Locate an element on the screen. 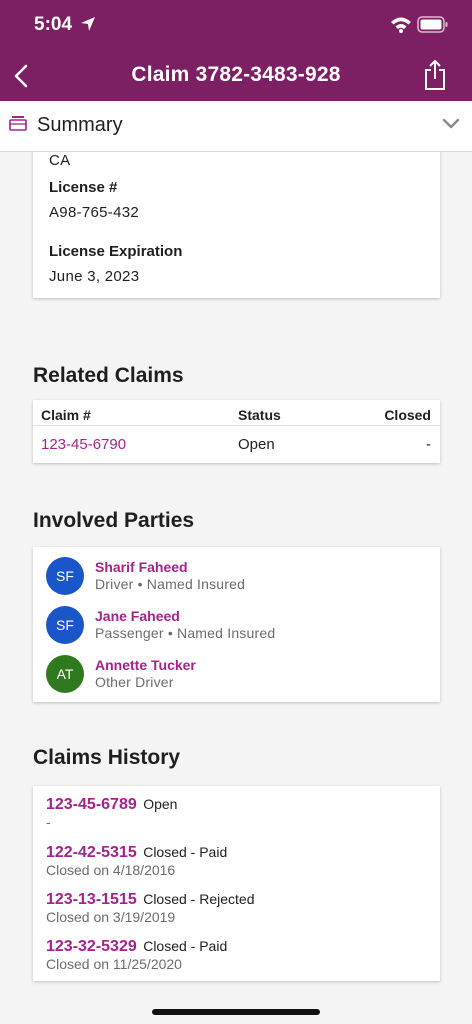 This screenshot has height=1024, width=472. home-indicator is located at coordinates (236, 1012).